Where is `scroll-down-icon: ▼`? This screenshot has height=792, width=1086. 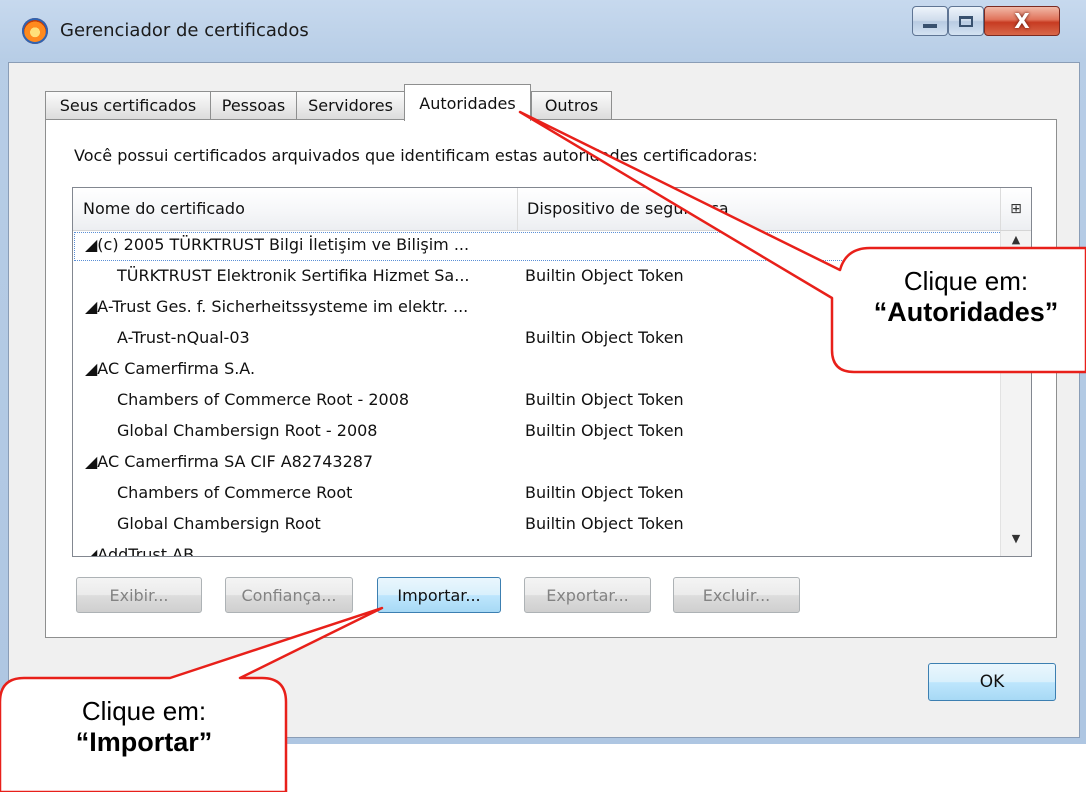 scroll-down-icon: ▼ is located at coordinates (1016, 543).